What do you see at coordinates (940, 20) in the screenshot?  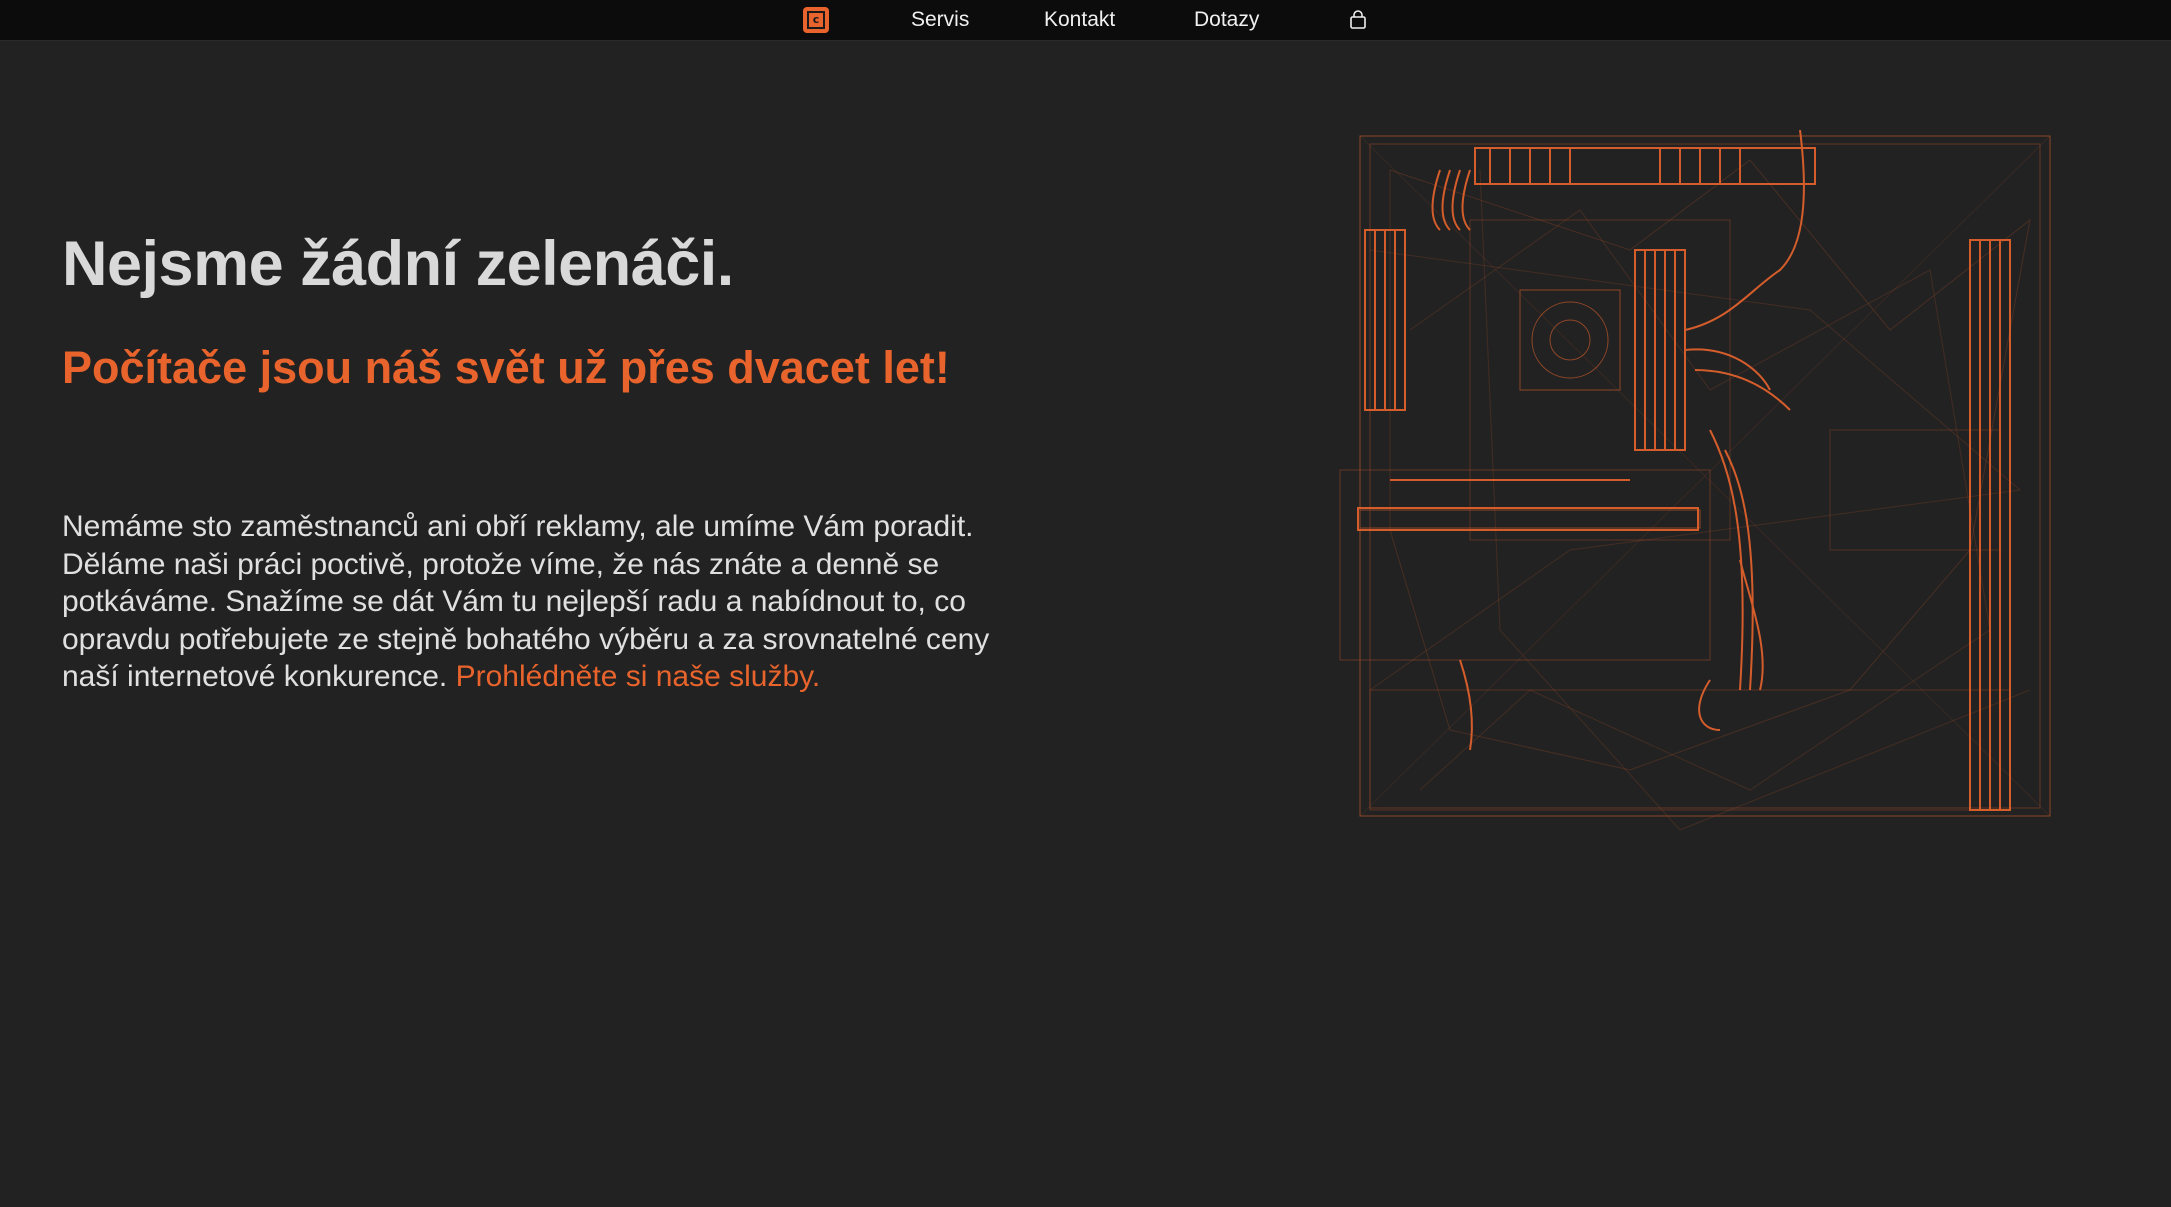 I see `nav-servis: Servis` at bounding box center [940, 20].